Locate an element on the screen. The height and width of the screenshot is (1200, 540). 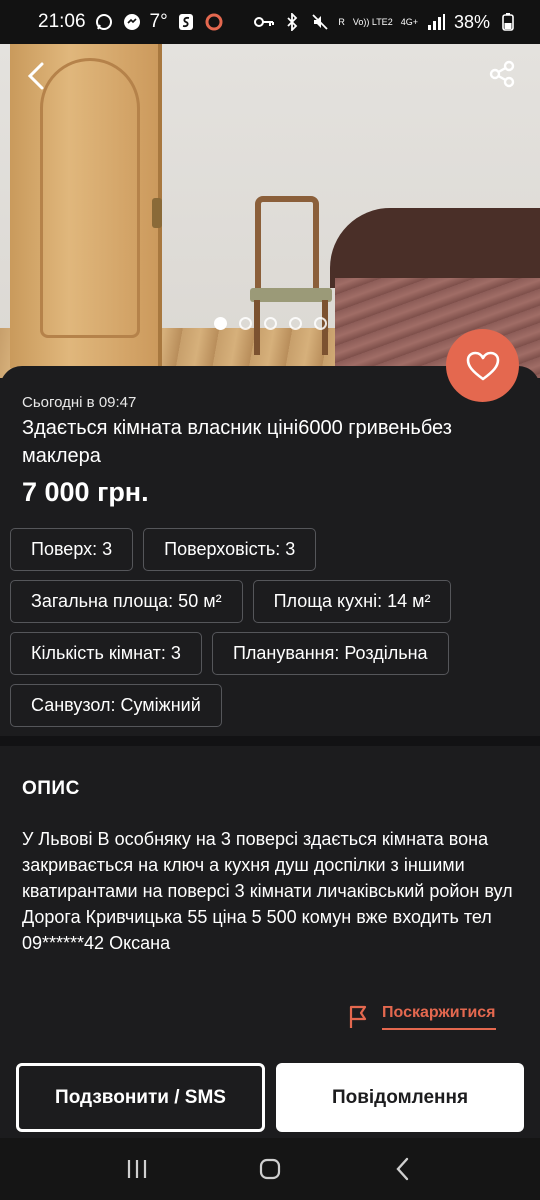
home-button is located at coordinates (270, 1169).